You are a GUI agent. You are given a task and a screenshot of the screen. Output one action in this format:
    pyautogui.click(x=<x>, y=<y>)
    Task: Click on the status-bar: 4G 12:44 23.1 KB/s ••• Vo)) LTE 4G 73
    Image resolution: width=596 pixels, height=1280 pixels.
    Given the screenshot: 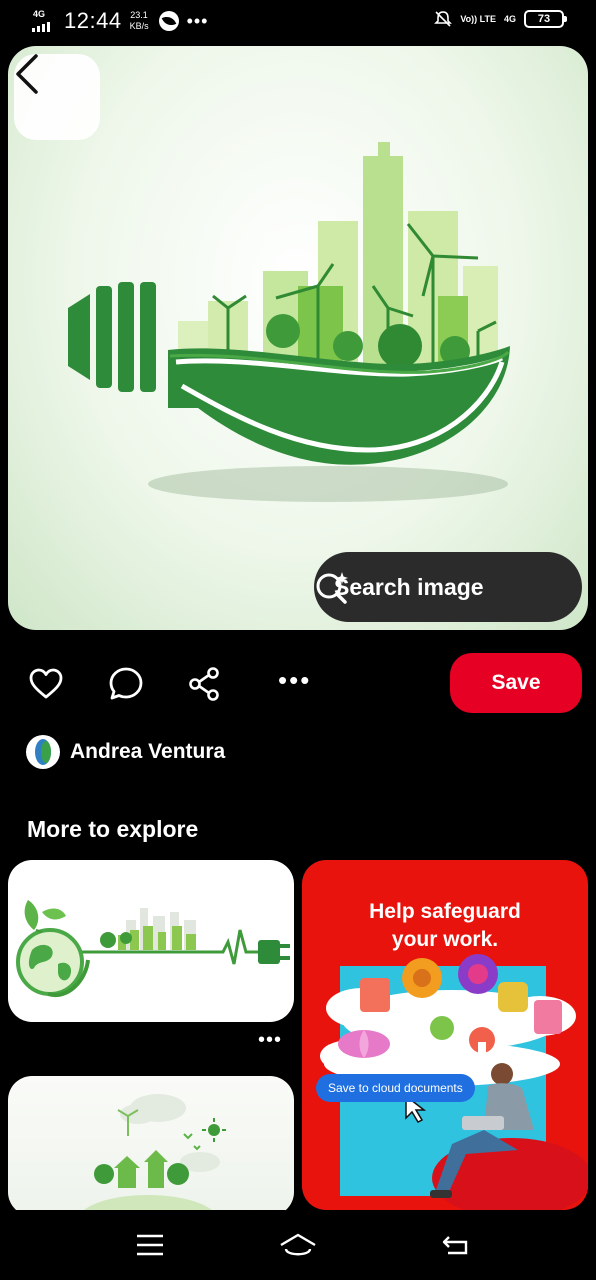 What is the action you would take?
    pyautogui.click(x=298, y=23)
    